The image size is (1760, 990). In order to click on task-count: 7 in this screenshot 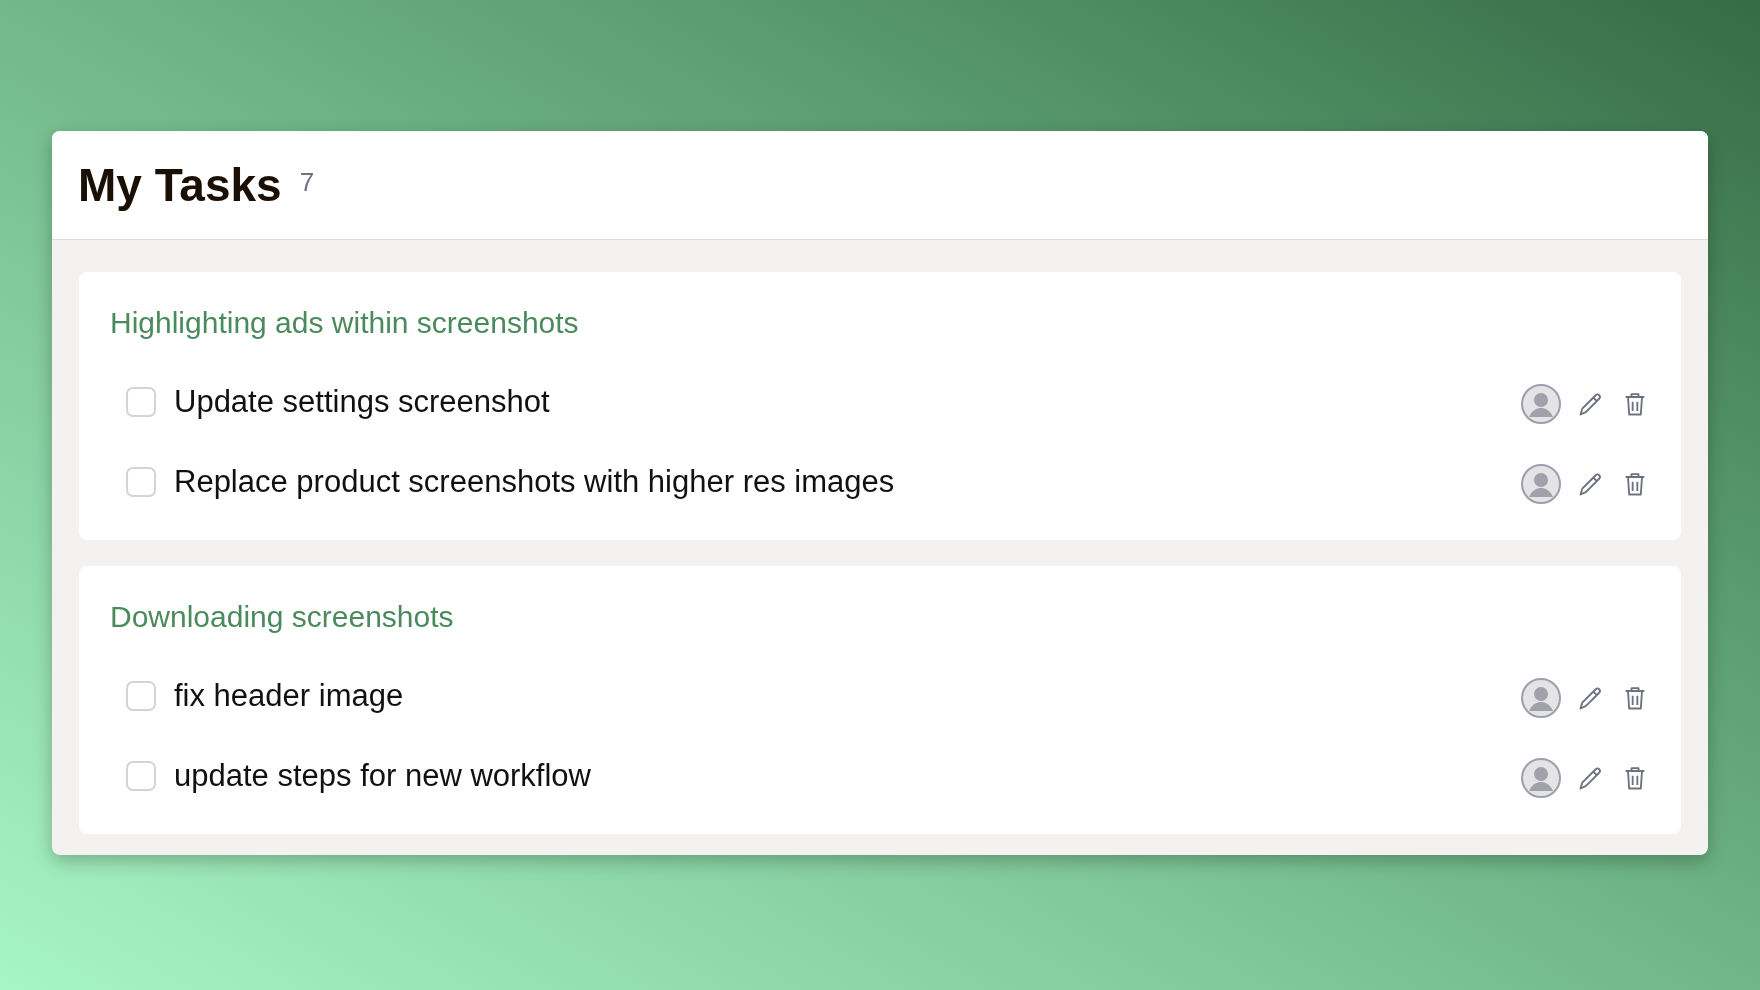, I will do `click(307, 182)`.